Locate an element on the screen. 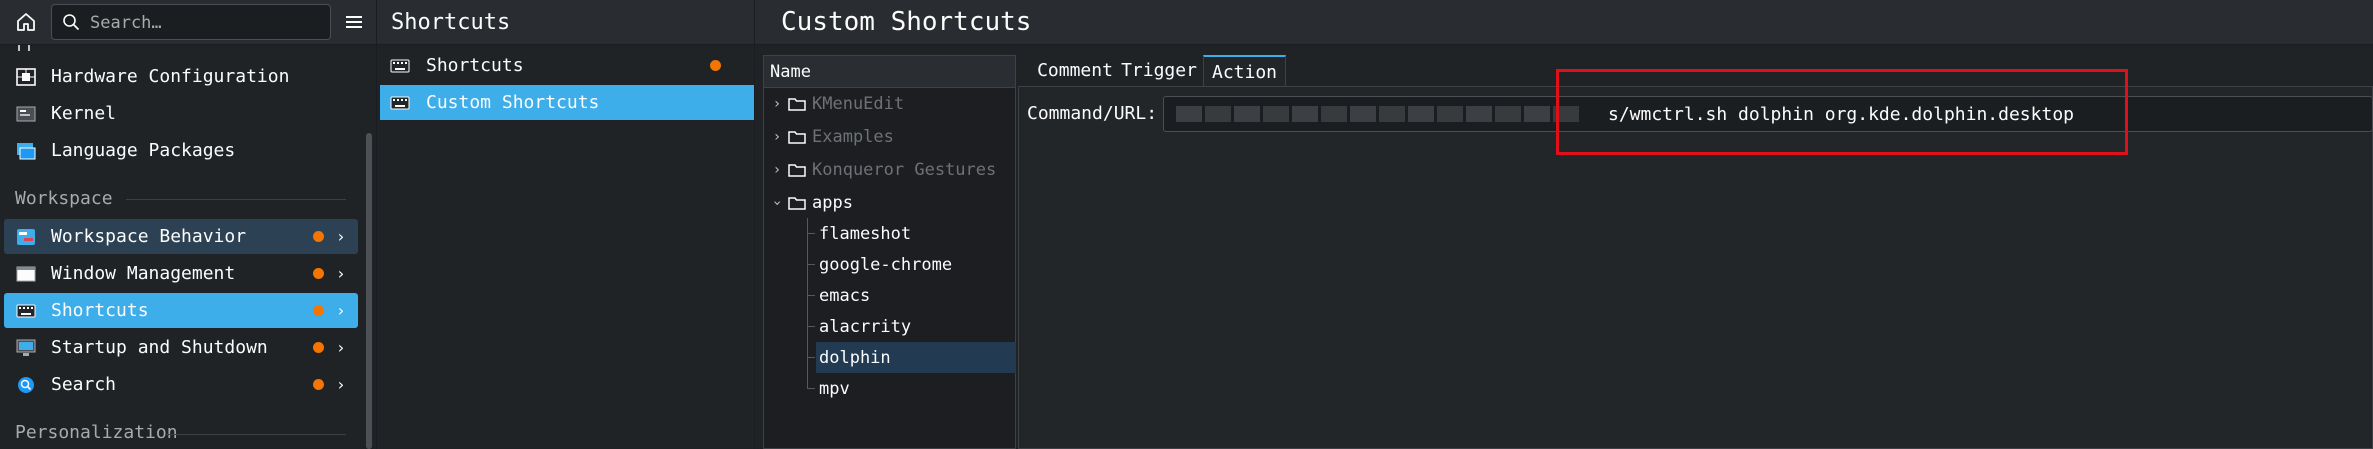 This screenshot has width=2373, height=449. list-item-label: Custom Shortcuts is located at coordinates (513, 102).